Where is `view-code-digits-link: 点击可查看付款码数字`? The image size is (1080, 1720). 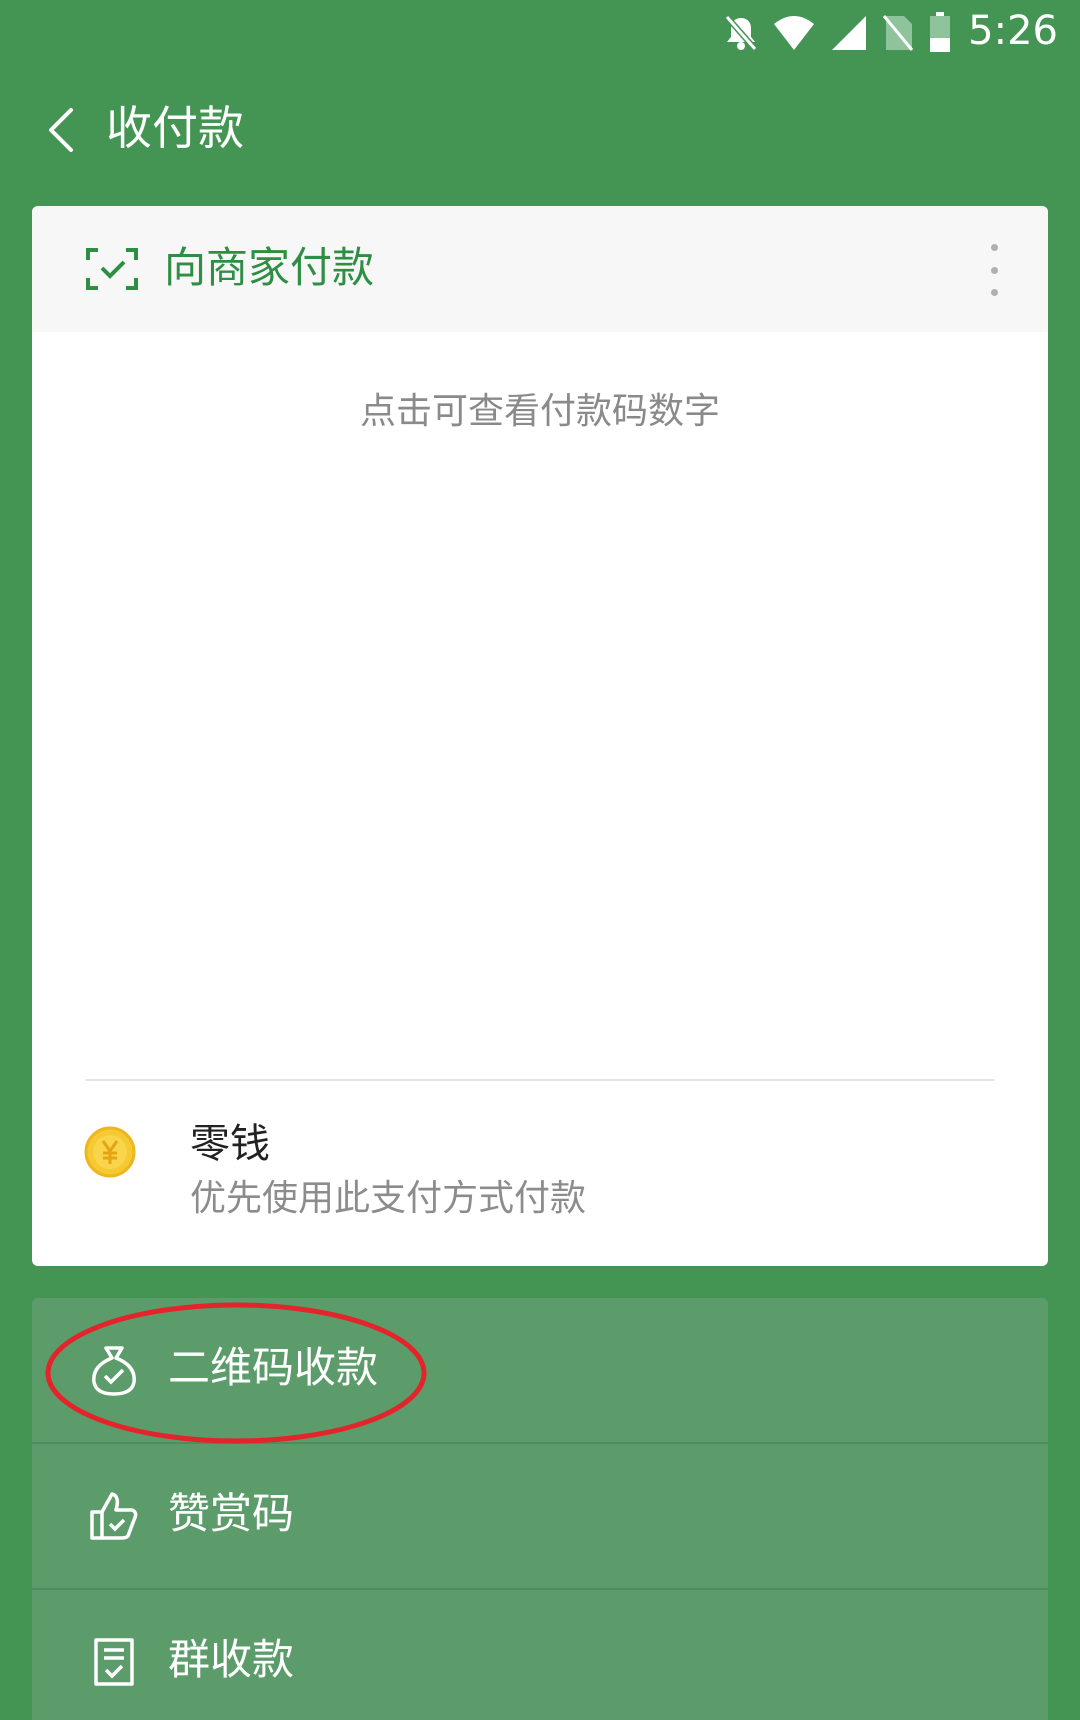
view-code-digits-link: 点击可查看付款码数字 is located at coordinates (540, 408).